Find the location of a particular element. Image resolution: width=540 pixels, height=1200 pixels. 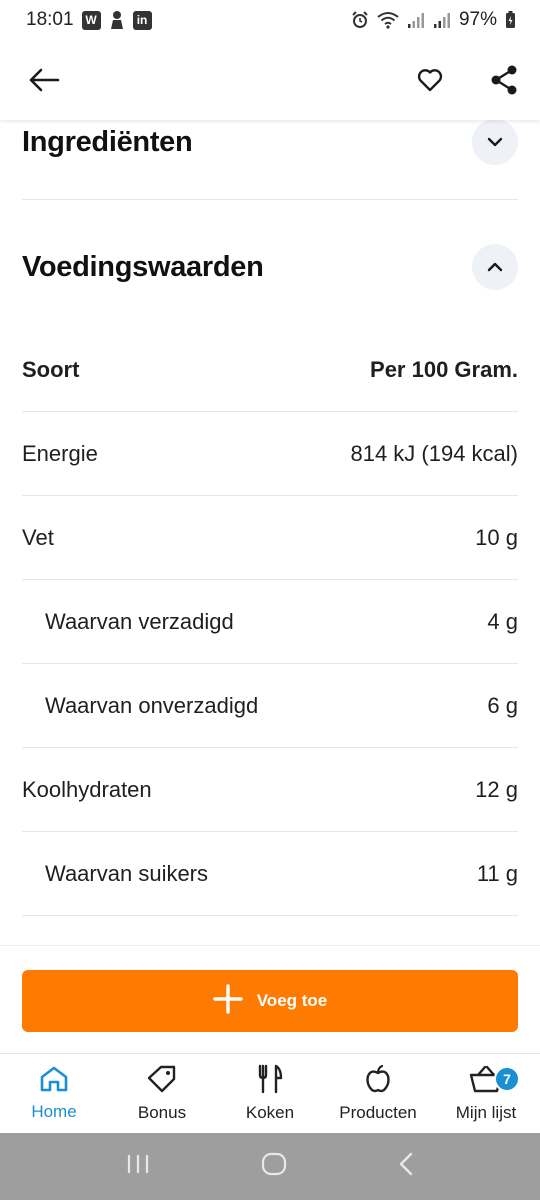

nav-item-koken: Koken is located at coordinates (270, 1093).